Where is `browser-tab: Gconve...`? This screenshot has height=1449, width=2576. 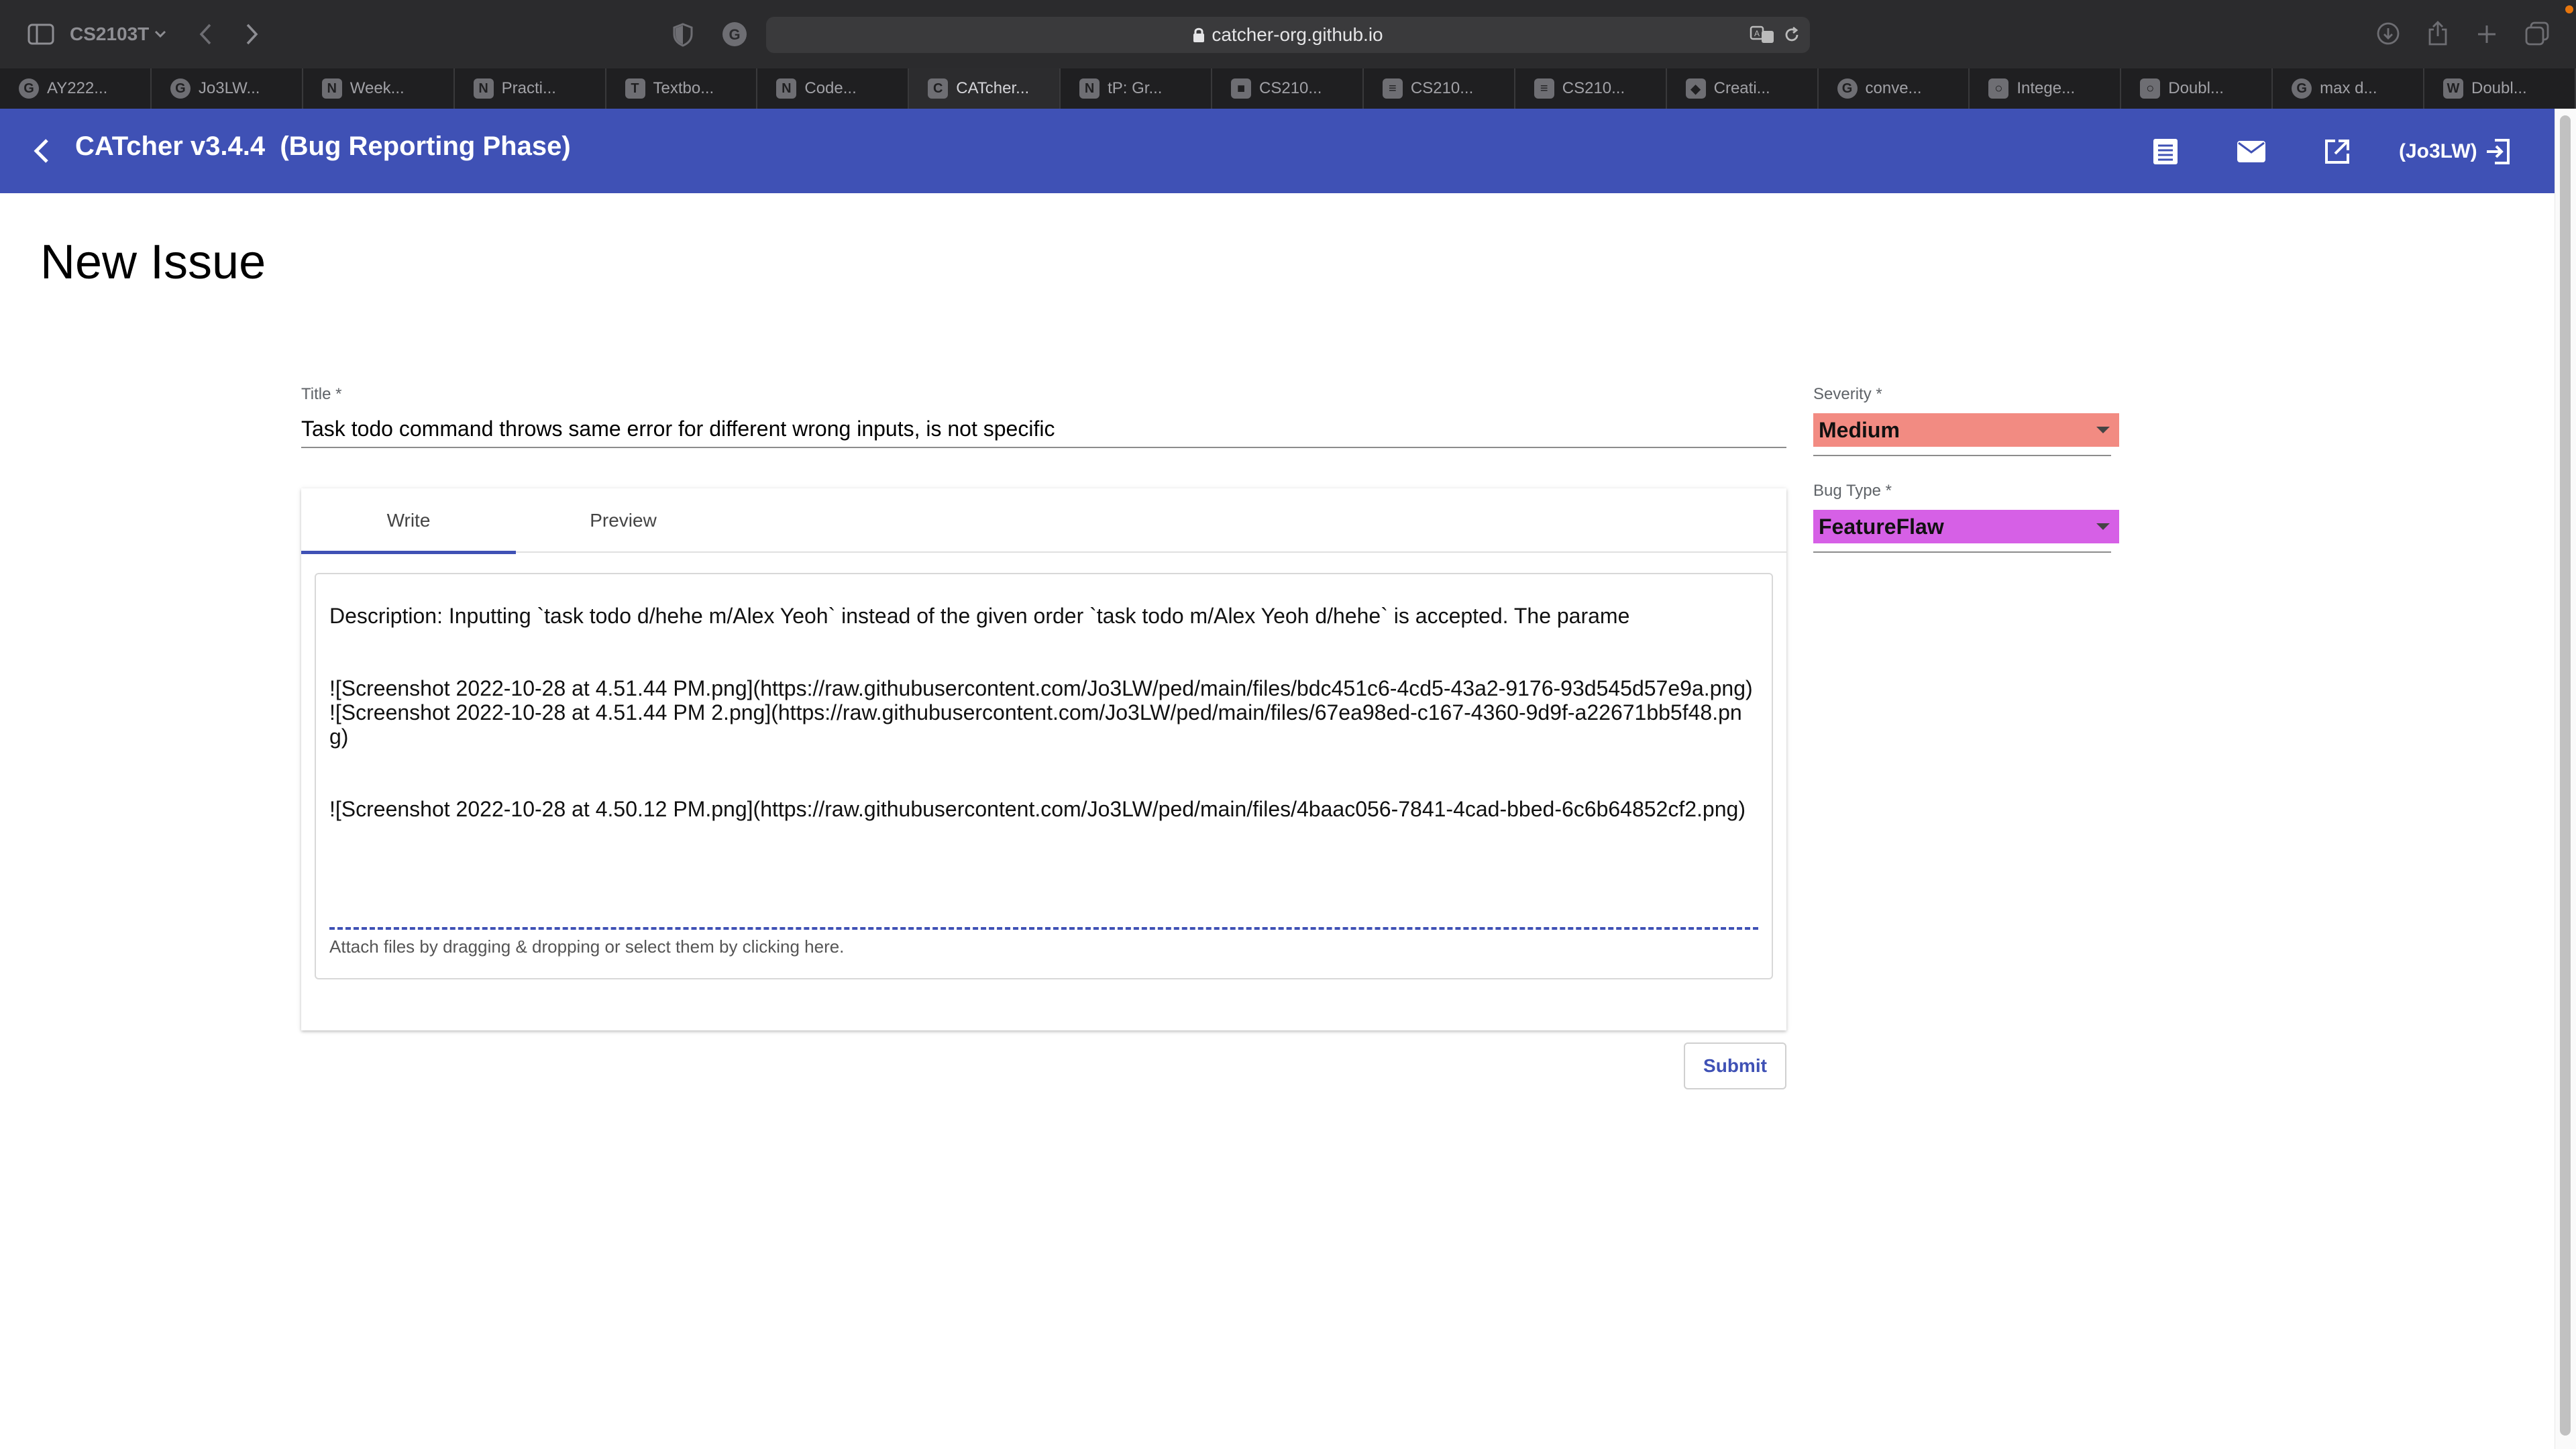
browser-tab: Gconve... is located at coordinates (1894, 88).